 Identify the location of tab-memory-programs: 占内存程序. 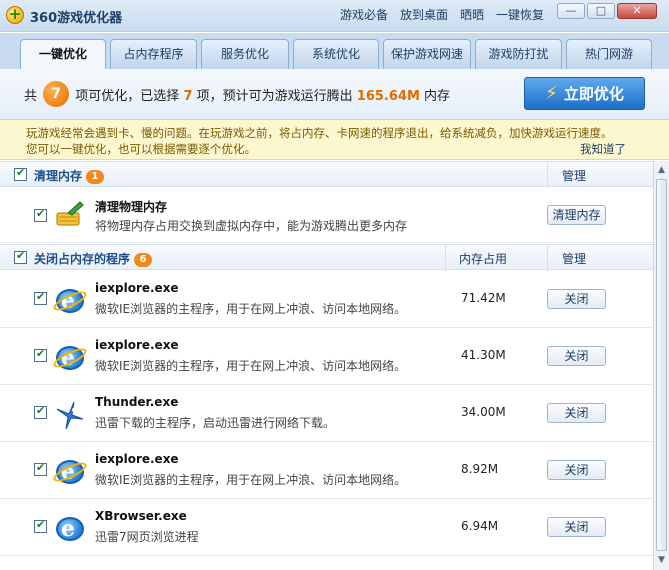
(153, 54).